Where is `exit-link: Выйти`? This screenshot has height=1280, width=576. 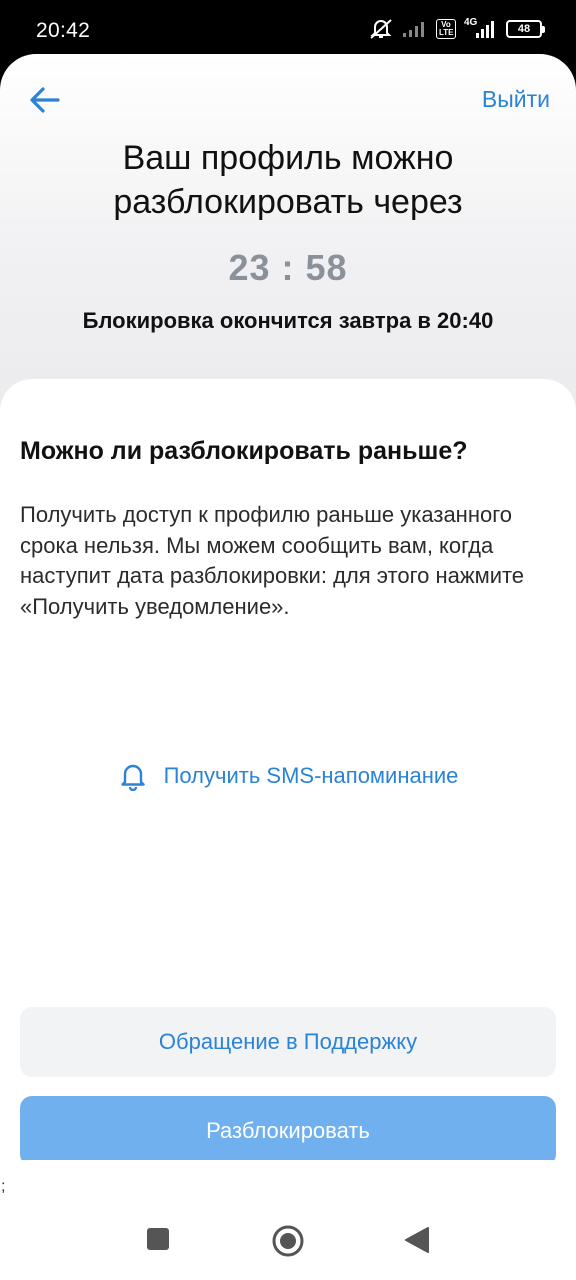 exit-link: Выйти is located at coordinates (516, 99).